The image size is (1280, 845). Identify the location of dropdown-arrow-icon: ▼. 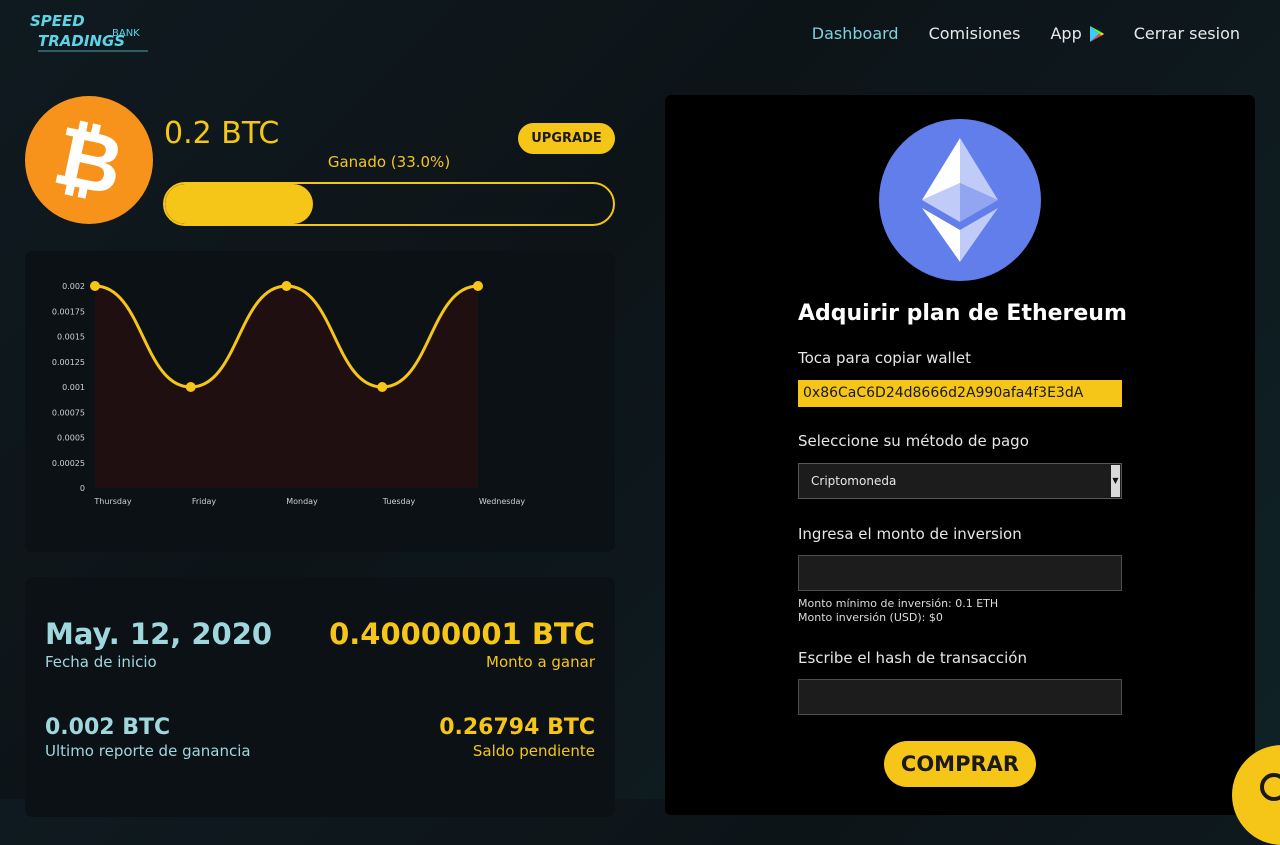
(1115, 481).